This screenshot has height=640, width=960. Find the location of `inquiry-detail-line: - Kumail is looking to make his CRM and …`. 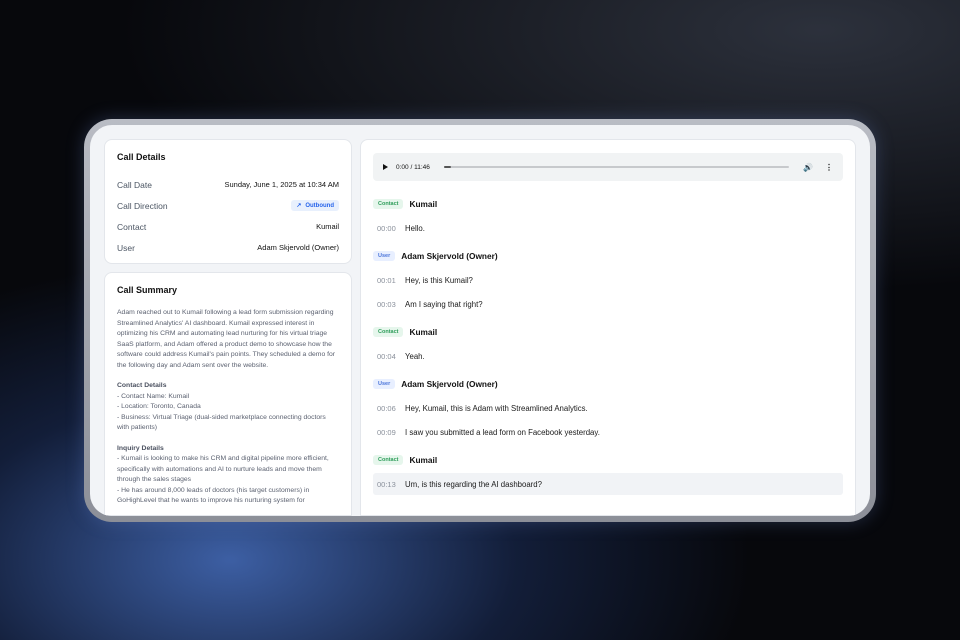

inquiry-detail-line: - Kumail is looking to make his CRM and … is located at coordinates (223, 469).